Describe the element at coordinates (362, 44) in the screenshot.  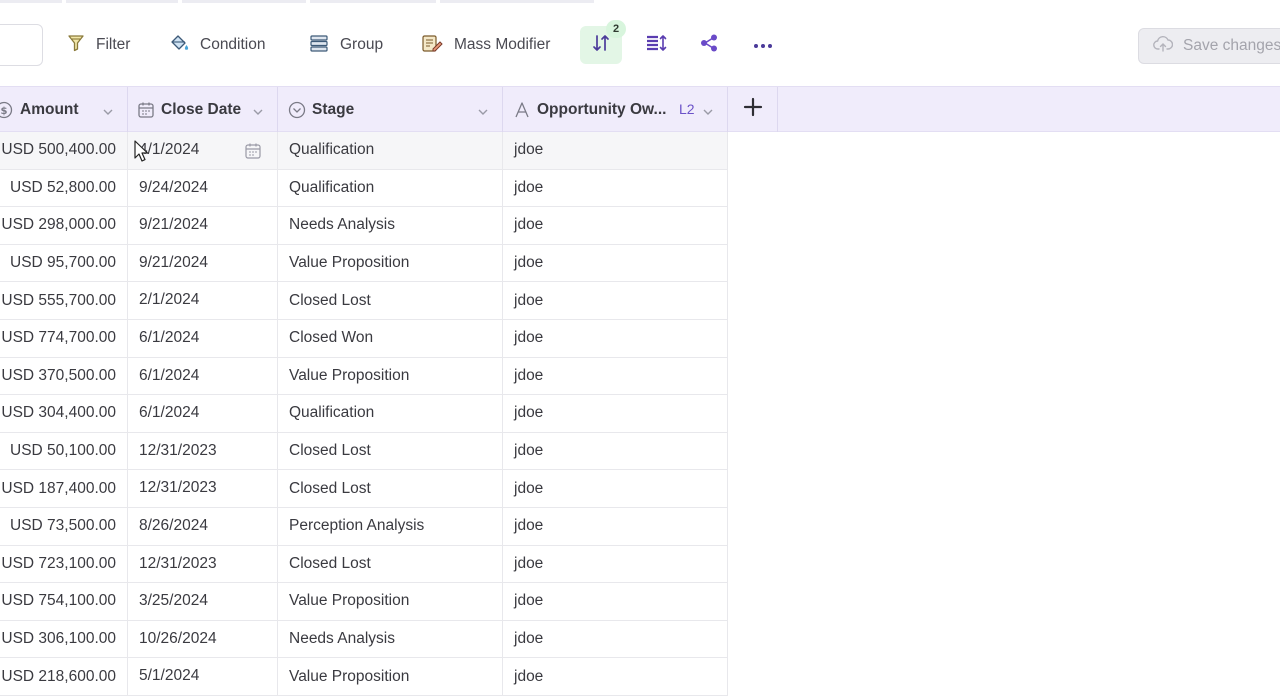
I see `group-label: Group` at that location.